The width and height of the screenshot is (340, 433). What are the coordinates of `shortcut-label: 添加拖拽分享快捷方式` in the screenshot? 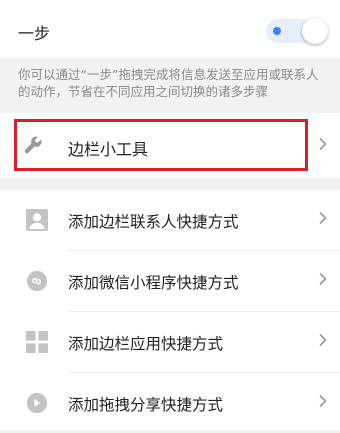 It's located at (146, 405).